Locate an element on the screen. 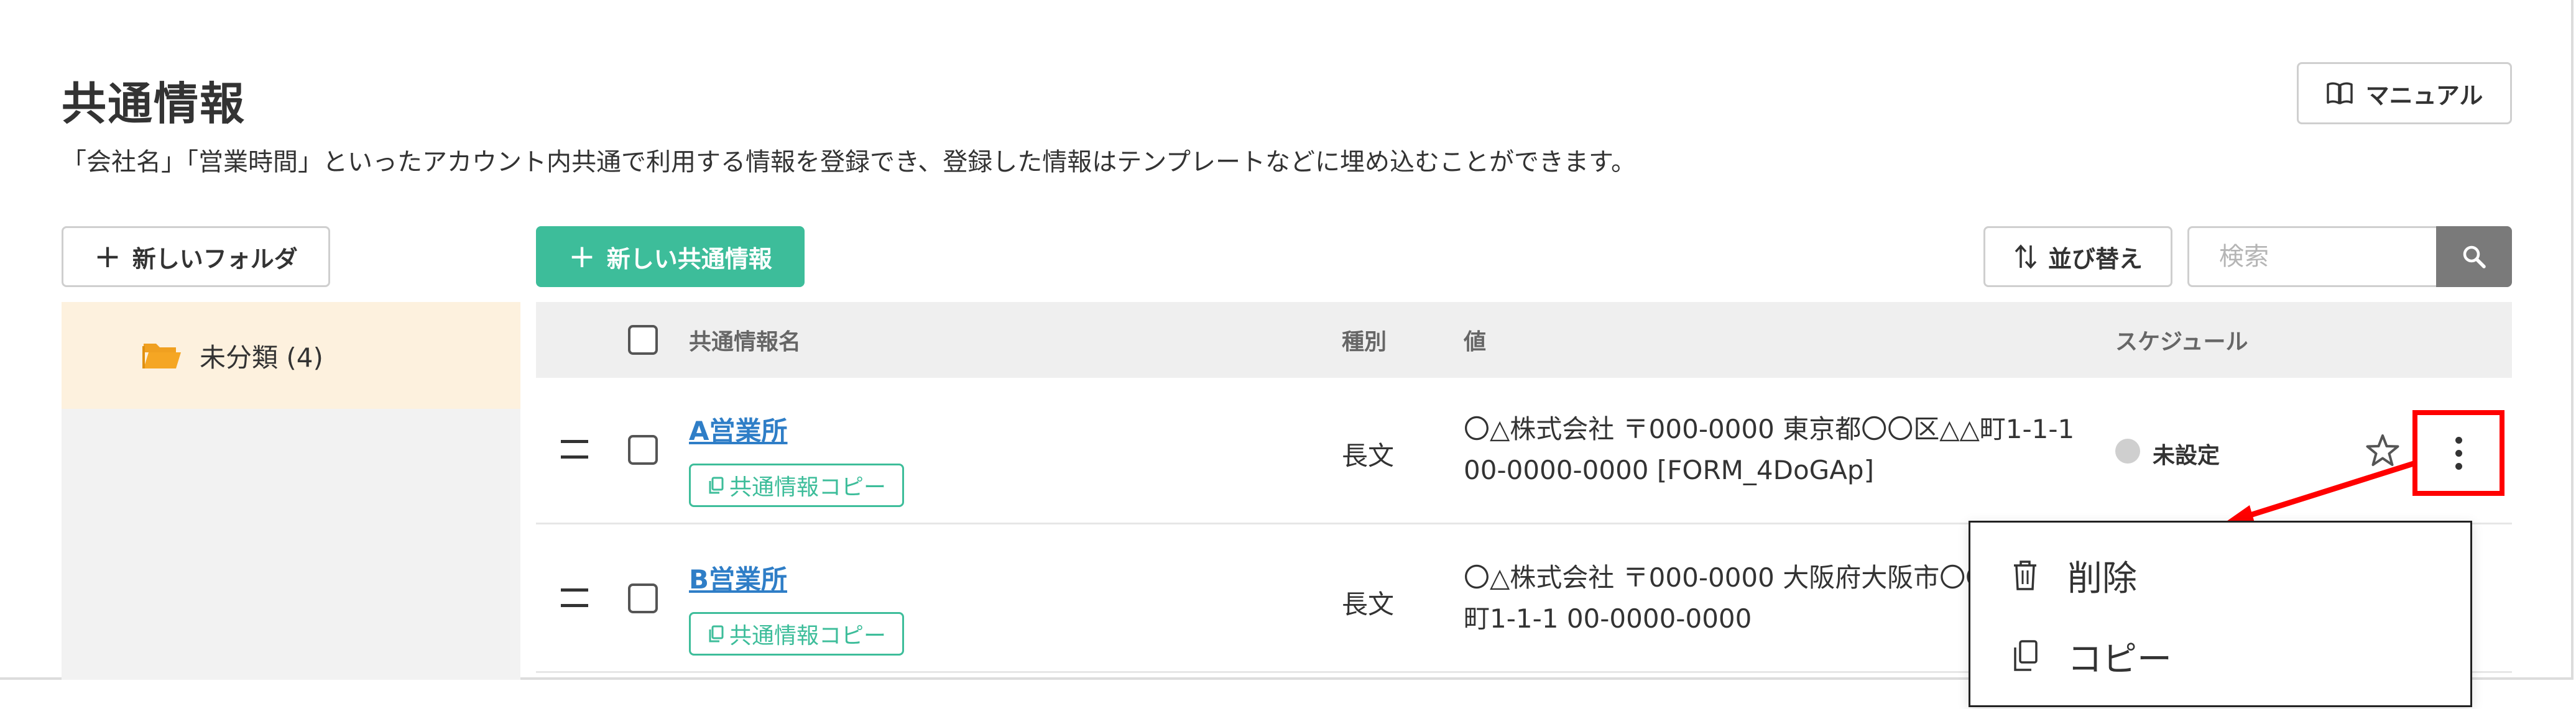 The height and width of the screenshot is (709, 2576). row-value-line: 00-0000-0000 [FORM_4DoGAp] is located at coordinates (1669, 470).